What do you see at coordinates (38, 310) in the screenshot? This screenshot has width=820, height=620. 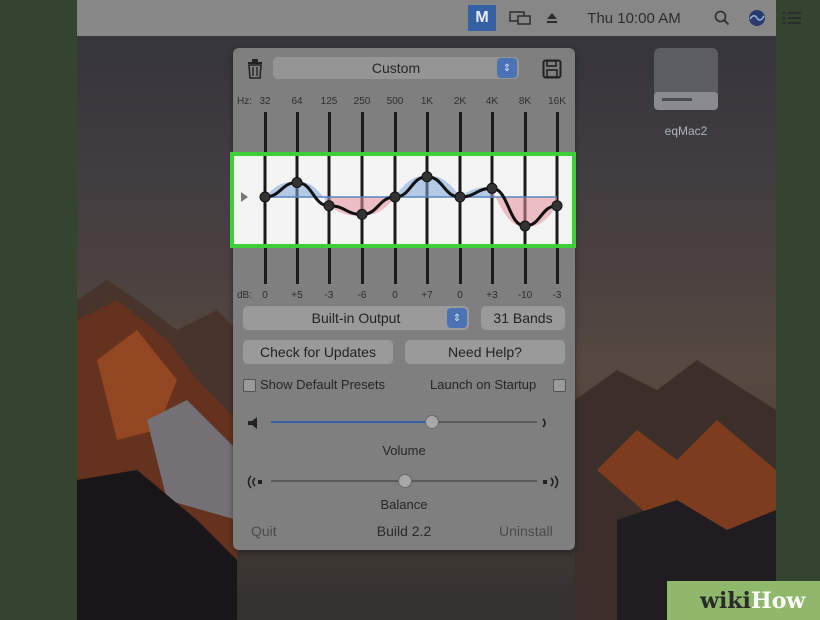 I see `left-backdrop` at bounding box center [38, 310].